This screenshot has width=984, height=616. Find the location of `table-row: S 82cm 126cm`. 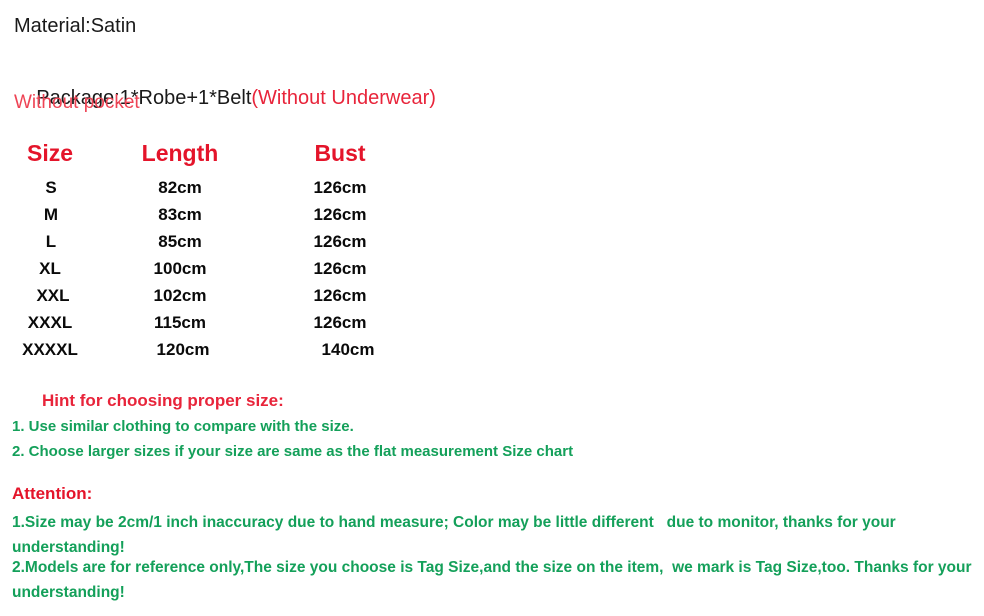

table-row: S 82cm 126cm is located at coordinates (210, 187).